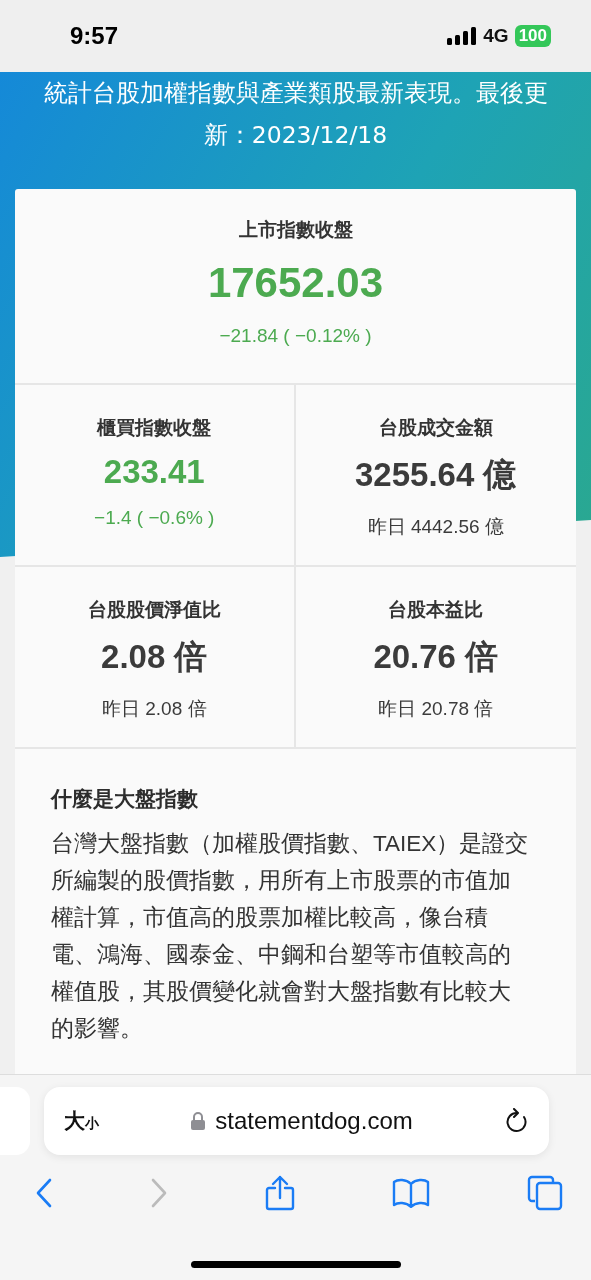 The height and width of the screenshot is (1280, 591). I want to click on clock-time: 9:57, so click(94, 36).